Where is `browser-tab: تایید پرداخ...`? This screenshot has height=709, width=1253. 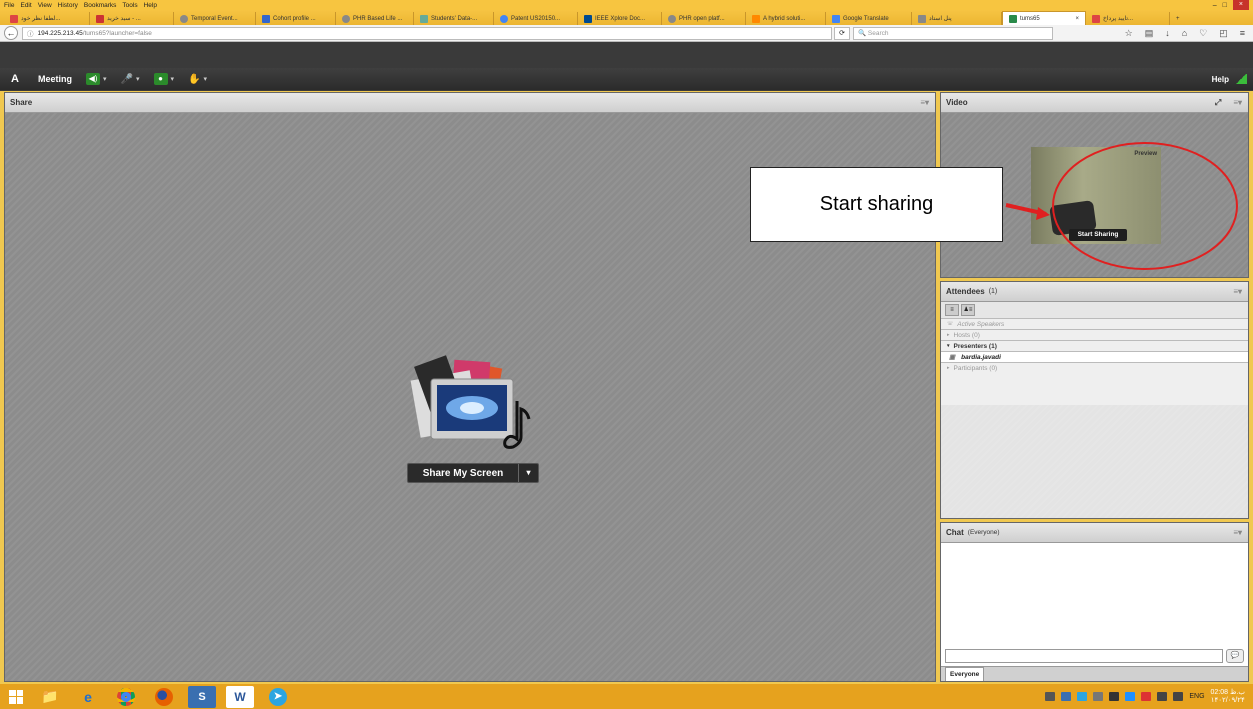
browser-tab: تایید پرداخ... is located at coordinates (1128, 18).